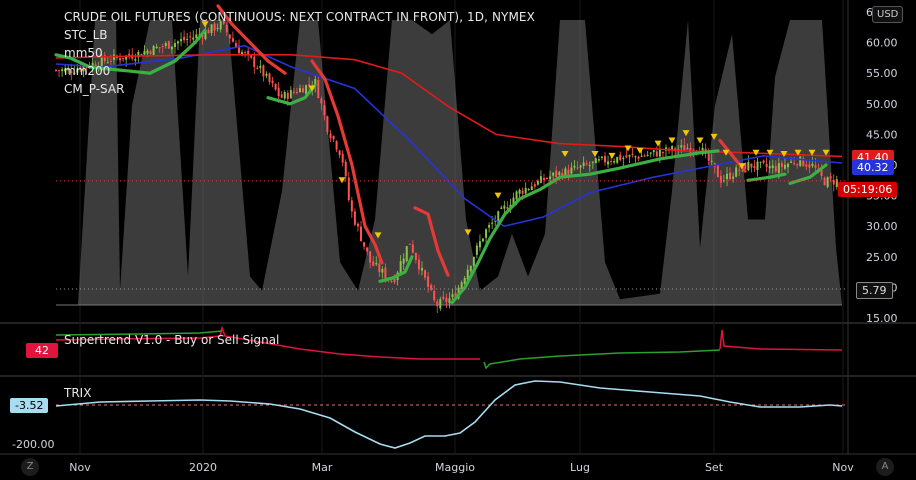 The height and width of the screenshot is (480, 916). Describe the element at coordinates (299, 71) in the screenshot. I see `legend-mm200: mm200` at that location.